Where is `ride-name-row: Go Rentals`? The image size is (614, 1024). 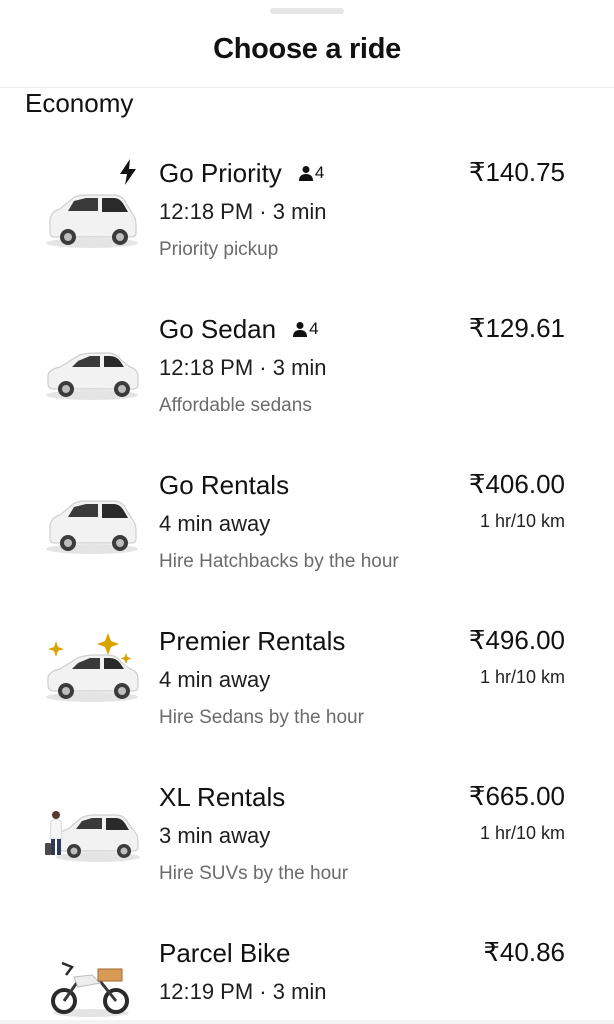 ride-name-row: Go Rentals is located at coordinates (224, 485).